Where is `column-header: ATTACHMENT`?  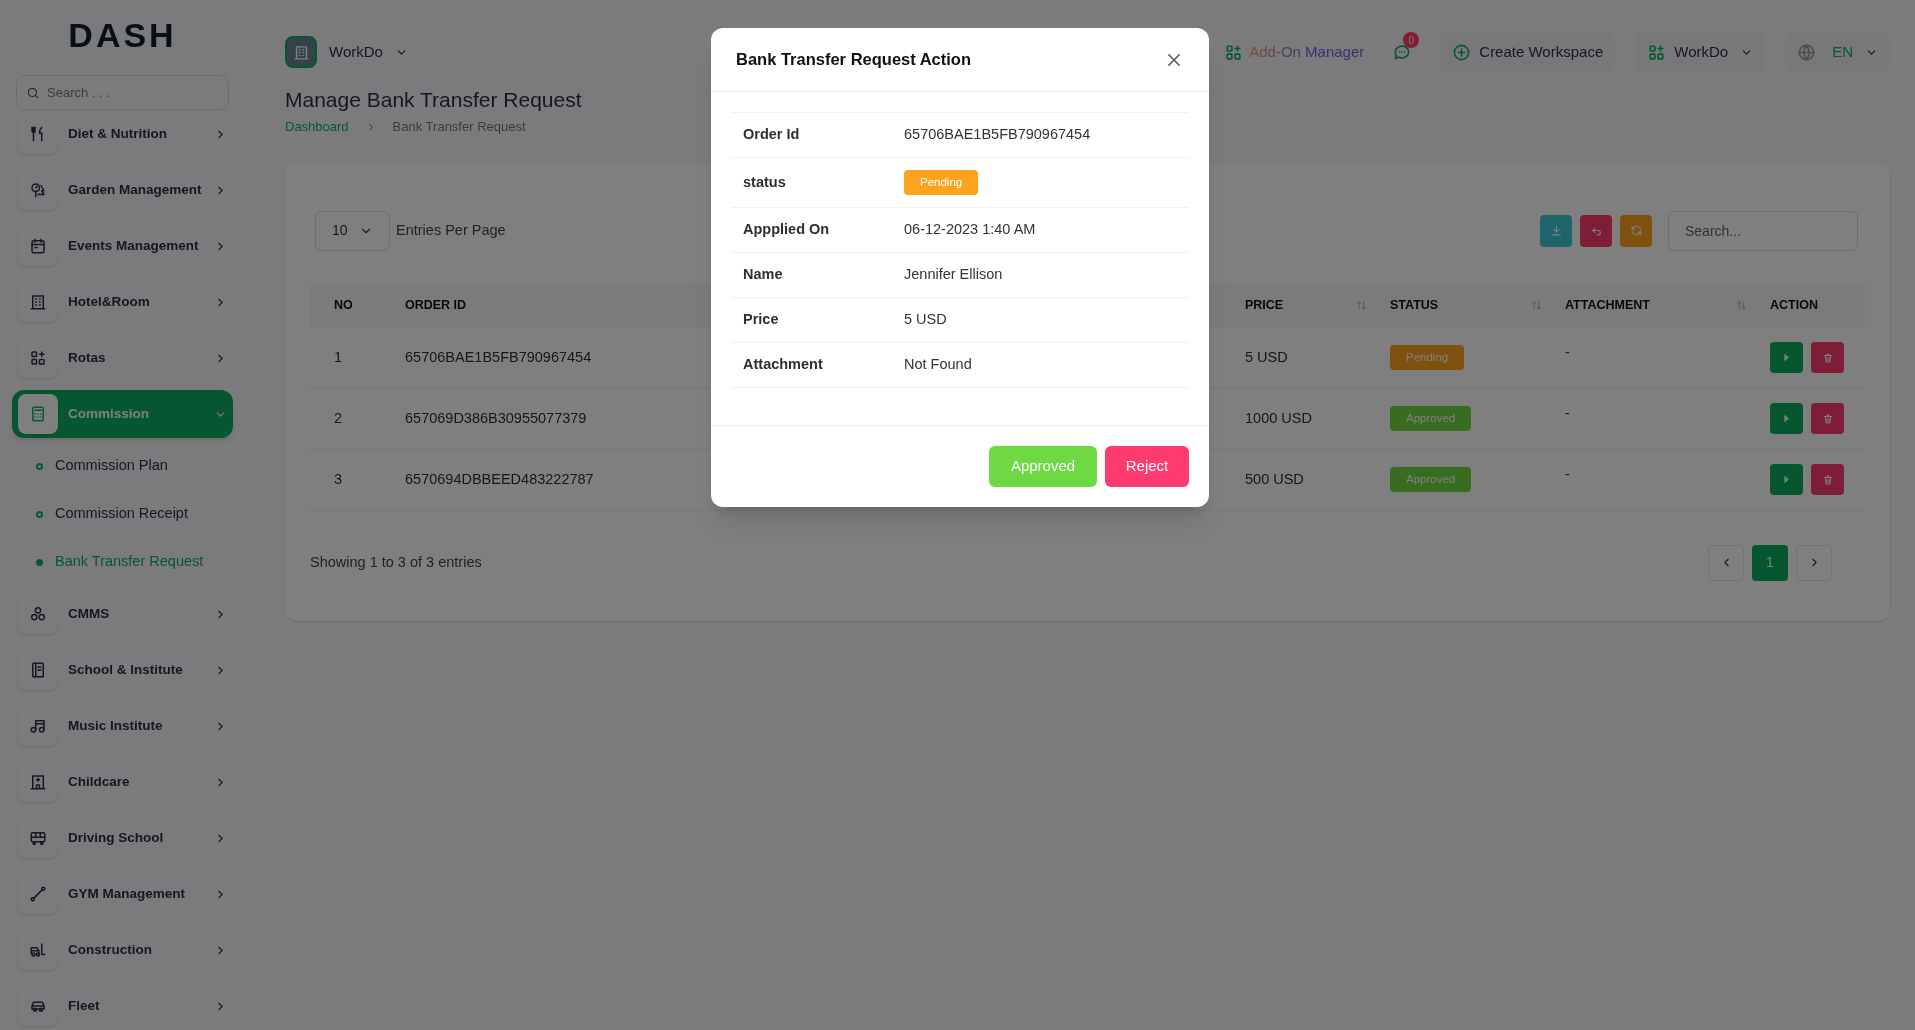
column-header: ATTACHMENT is located at coordinates (1607, 305).